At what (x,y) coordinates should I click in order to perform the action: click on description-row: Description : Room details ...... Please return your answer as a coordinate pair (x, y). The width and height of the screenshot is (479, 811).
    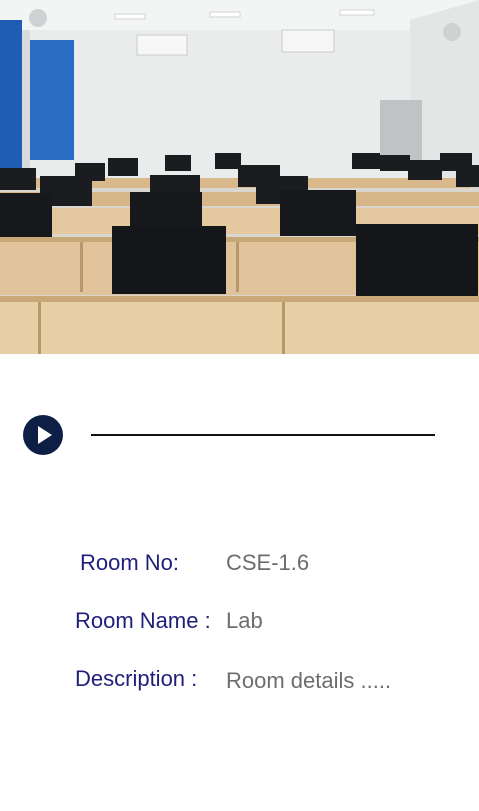
    Looking at the image, I should click on (239, 681).